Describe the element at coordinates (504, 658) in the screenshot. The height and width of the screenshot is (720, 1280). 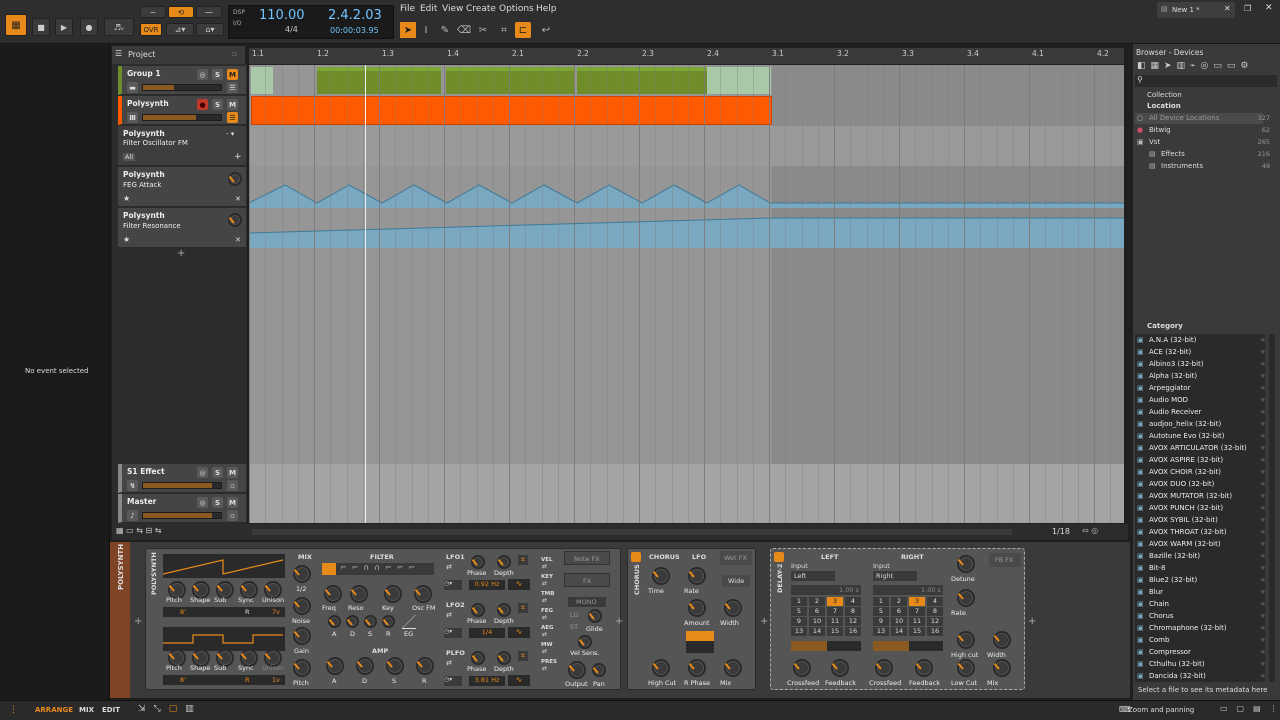
I see `plfo-depth-knob` at that location.